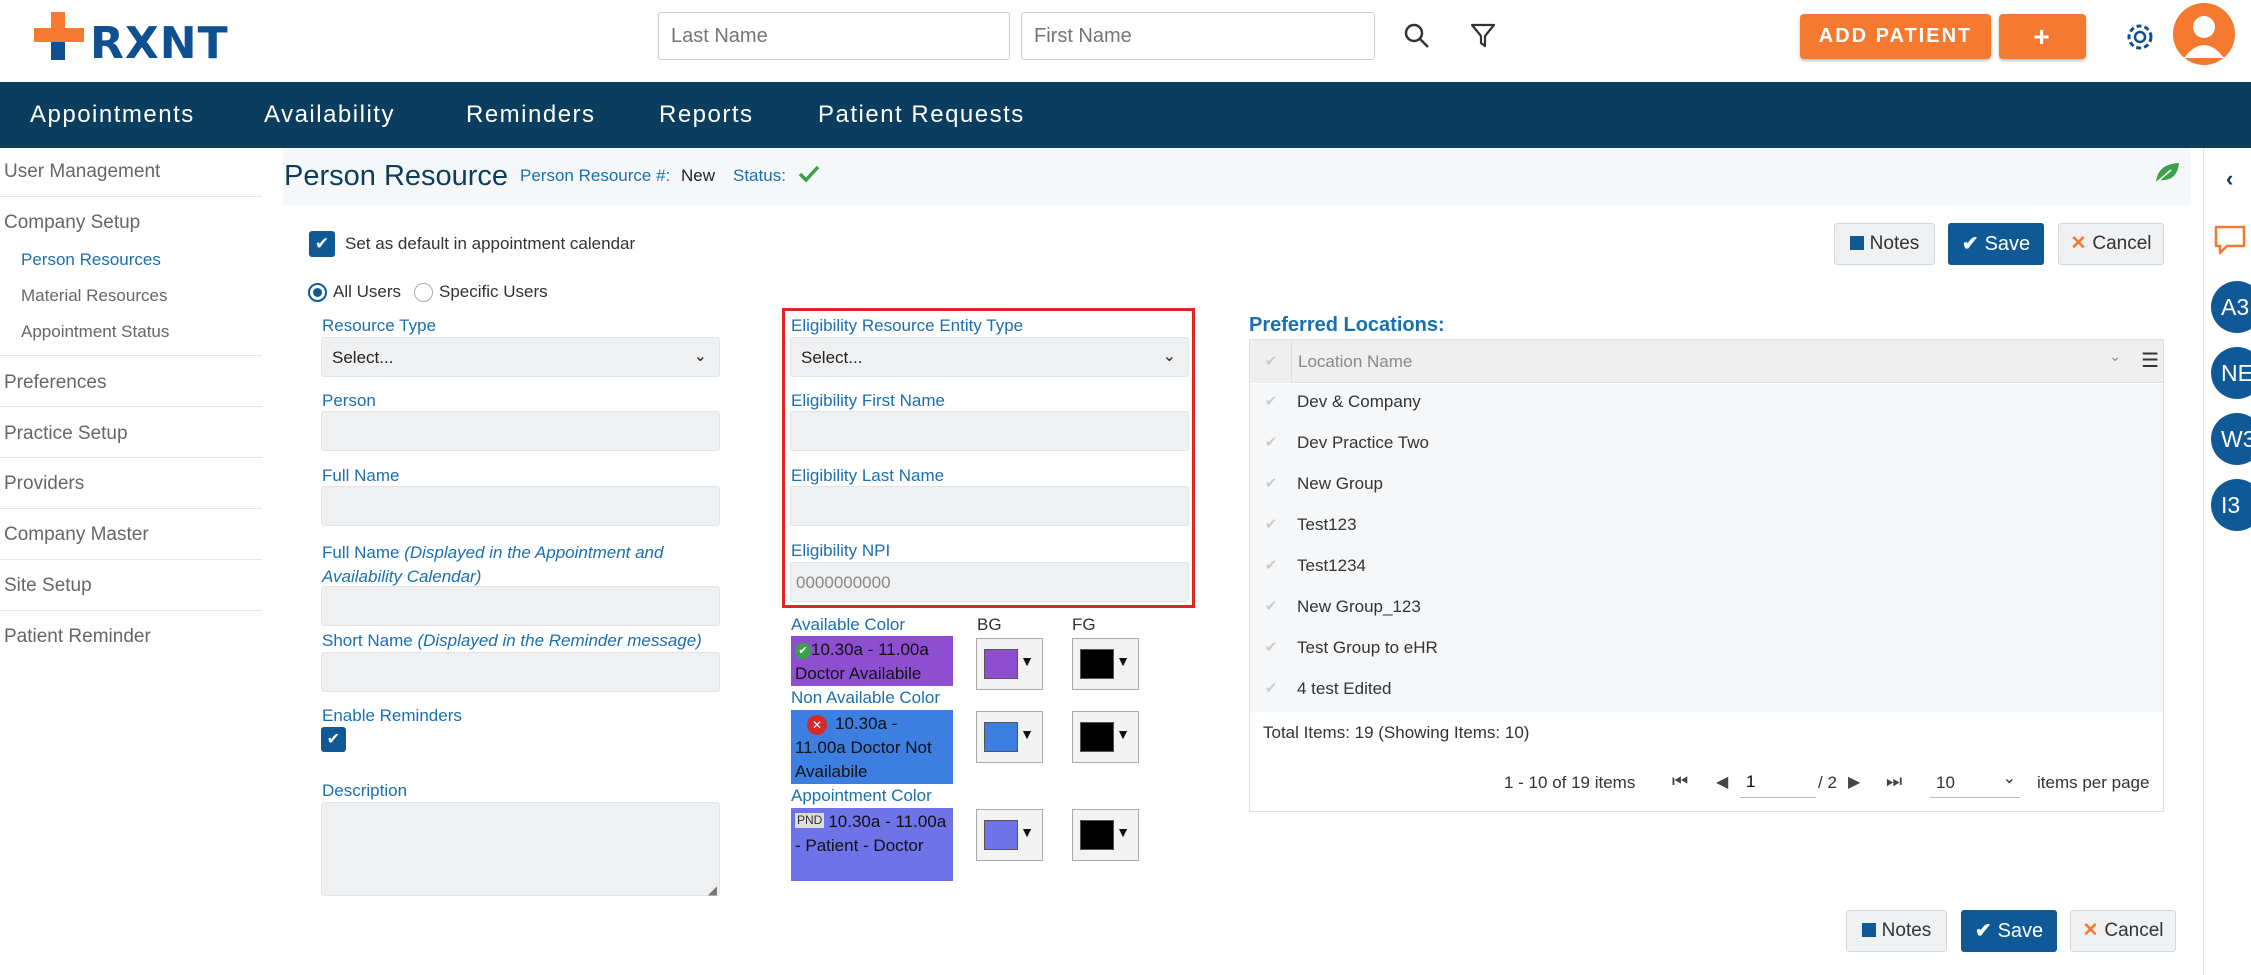  What do you see at coordinates (1706, 647) in the screenshot?
I see `table-row: ✔ Test Group to eHR` at bounding box center [1706, 647].